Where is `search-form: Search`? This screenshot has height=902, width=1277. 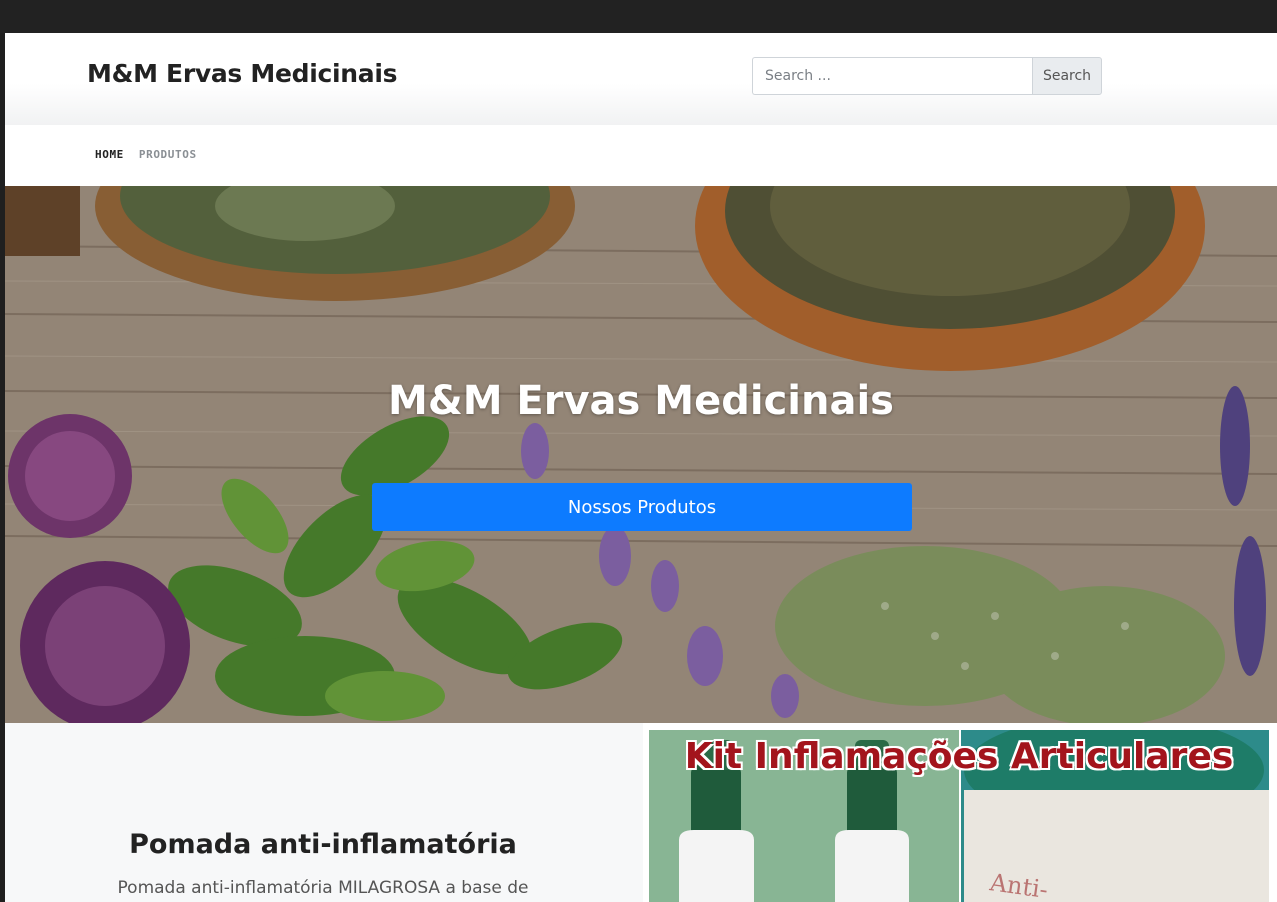 search-form: Search is located at coordinates (927, 76).